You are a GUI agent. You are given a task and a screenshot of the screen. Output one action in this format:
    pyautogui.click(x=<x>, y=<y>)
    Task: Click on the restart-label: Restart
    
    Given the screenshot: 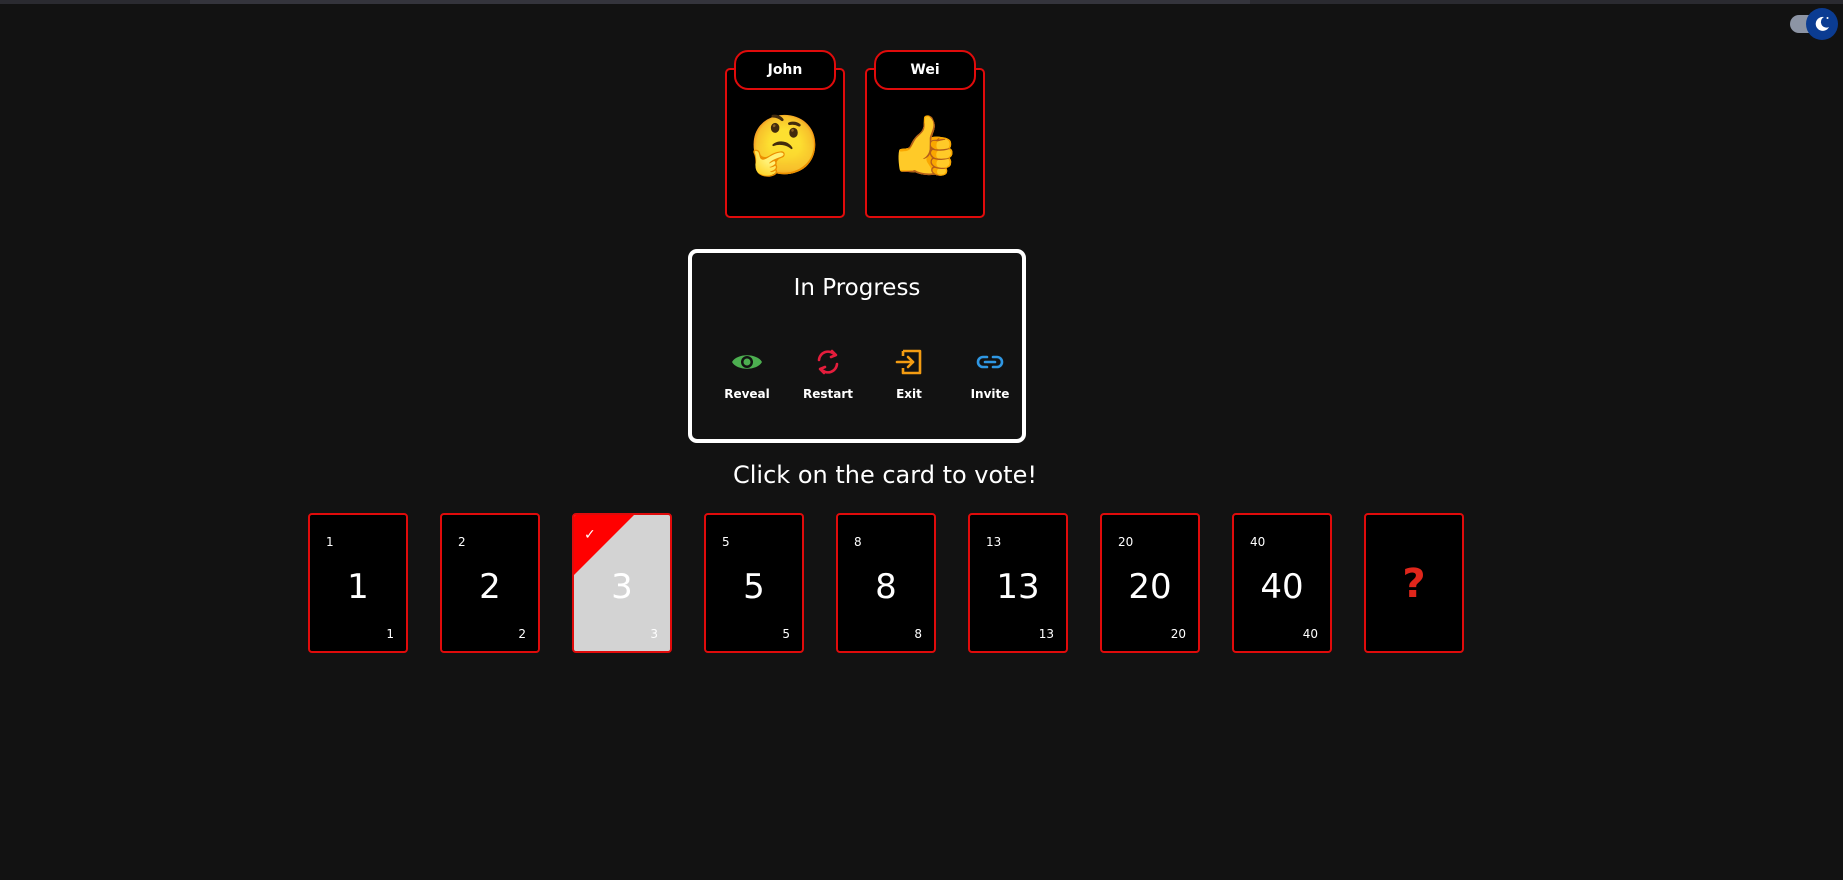 What is the action you would take?
    pyautogui.click(x=827, y=394)
    